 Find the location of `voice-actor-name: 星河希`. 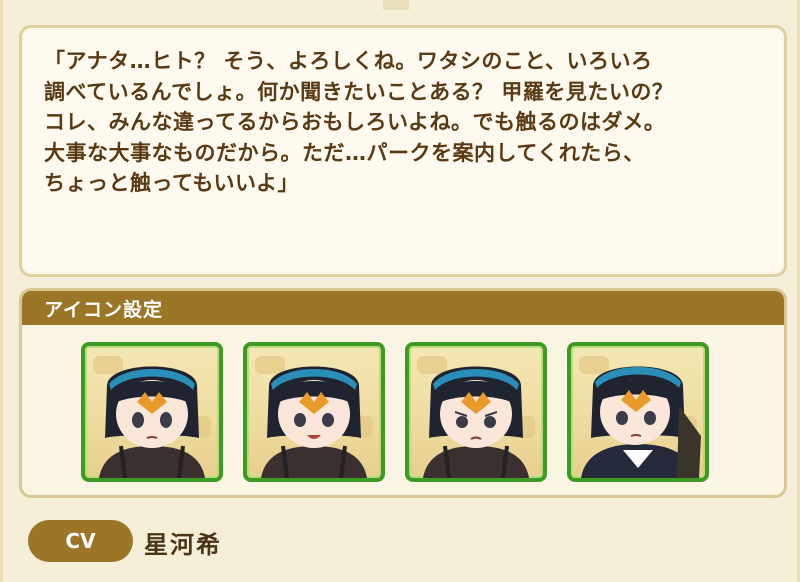

voice-actor-name: 星河希 is located at coordinates (183, 545).